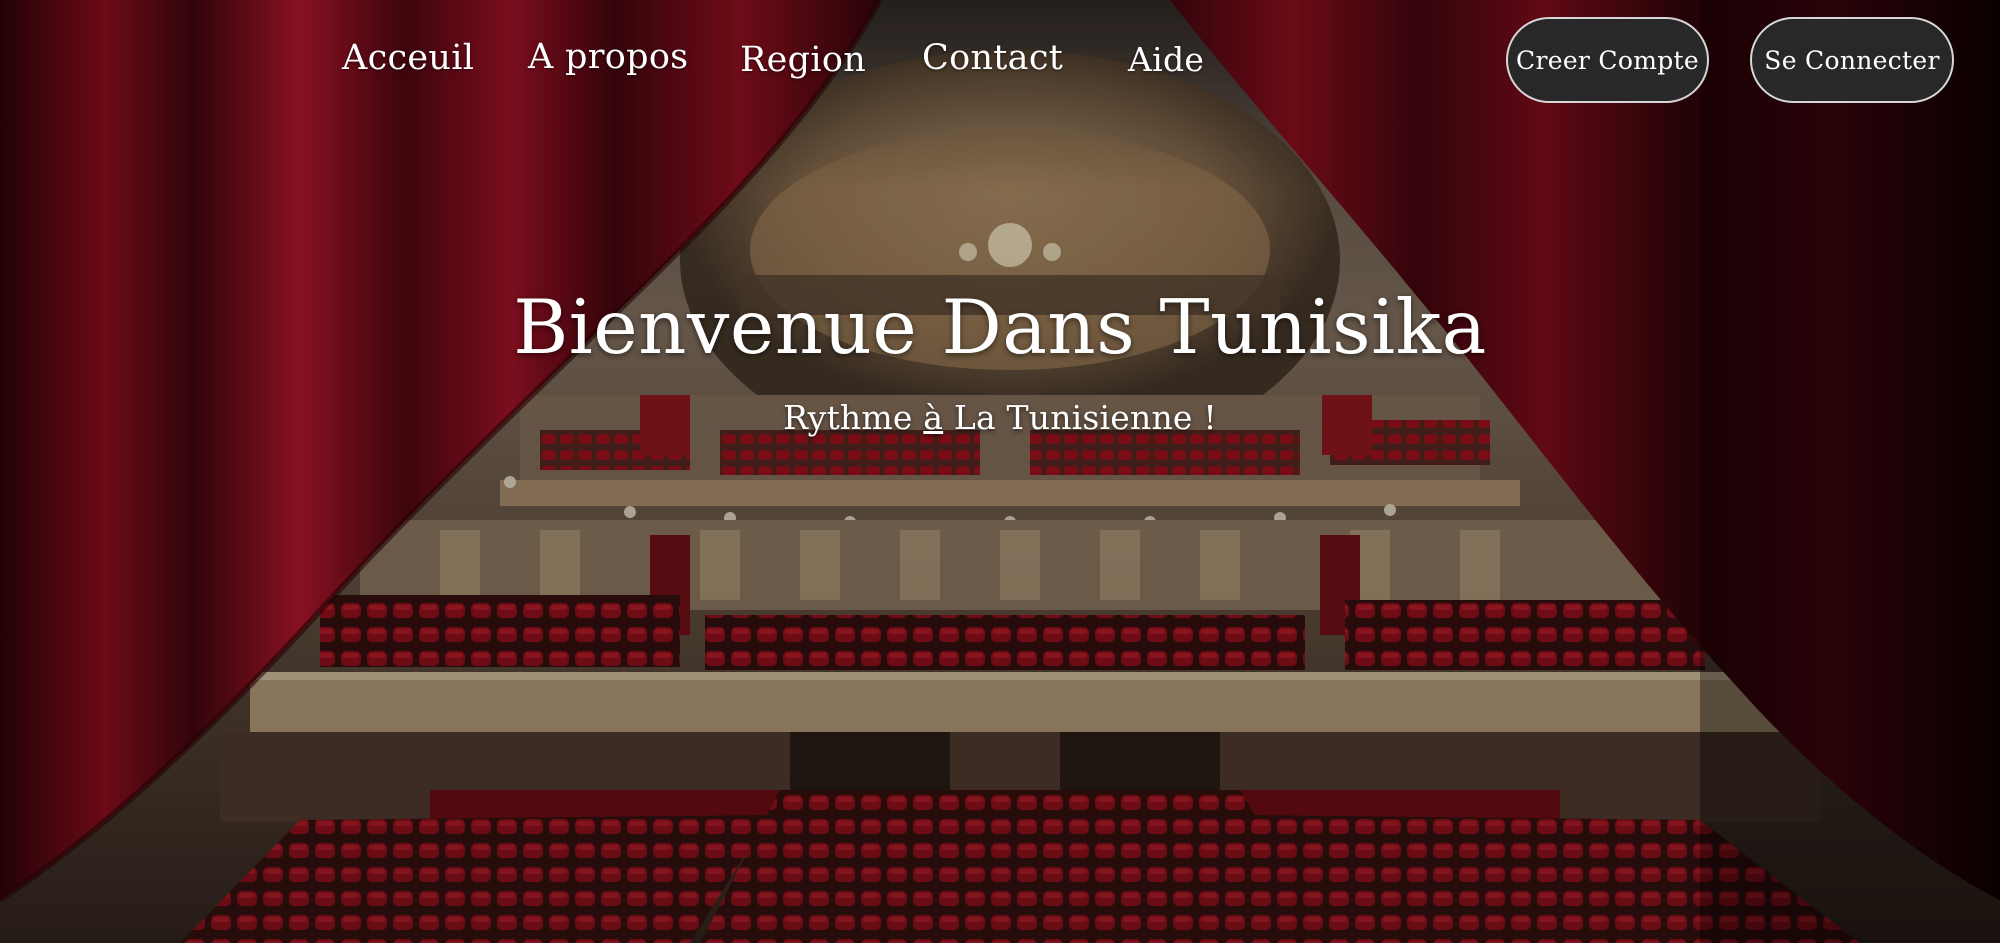  I want to click on nav-link-region: Region, so click(803, 60).